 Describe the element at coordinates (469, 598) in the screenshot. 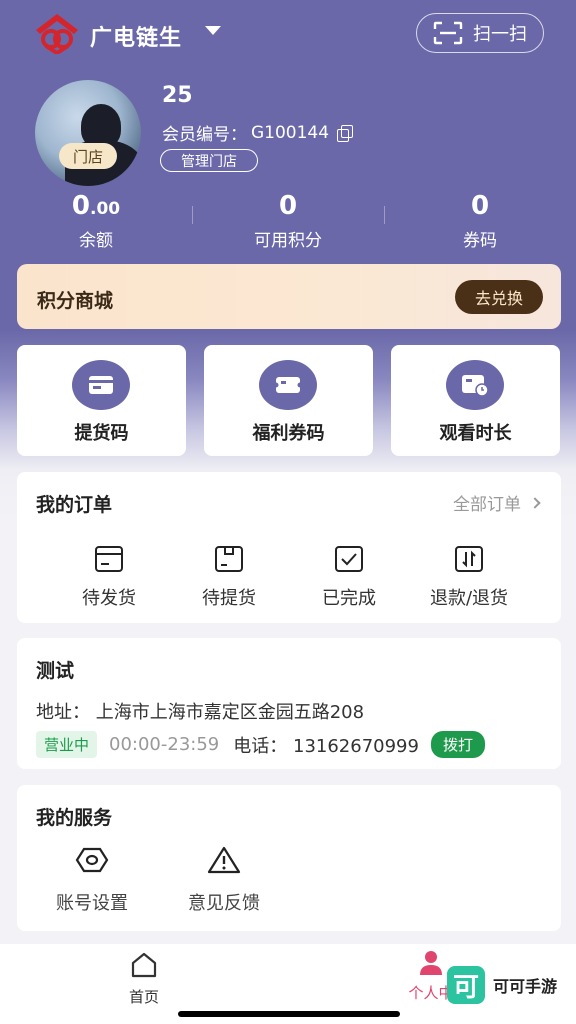

I see `order-label: 退款/退货` at that location.